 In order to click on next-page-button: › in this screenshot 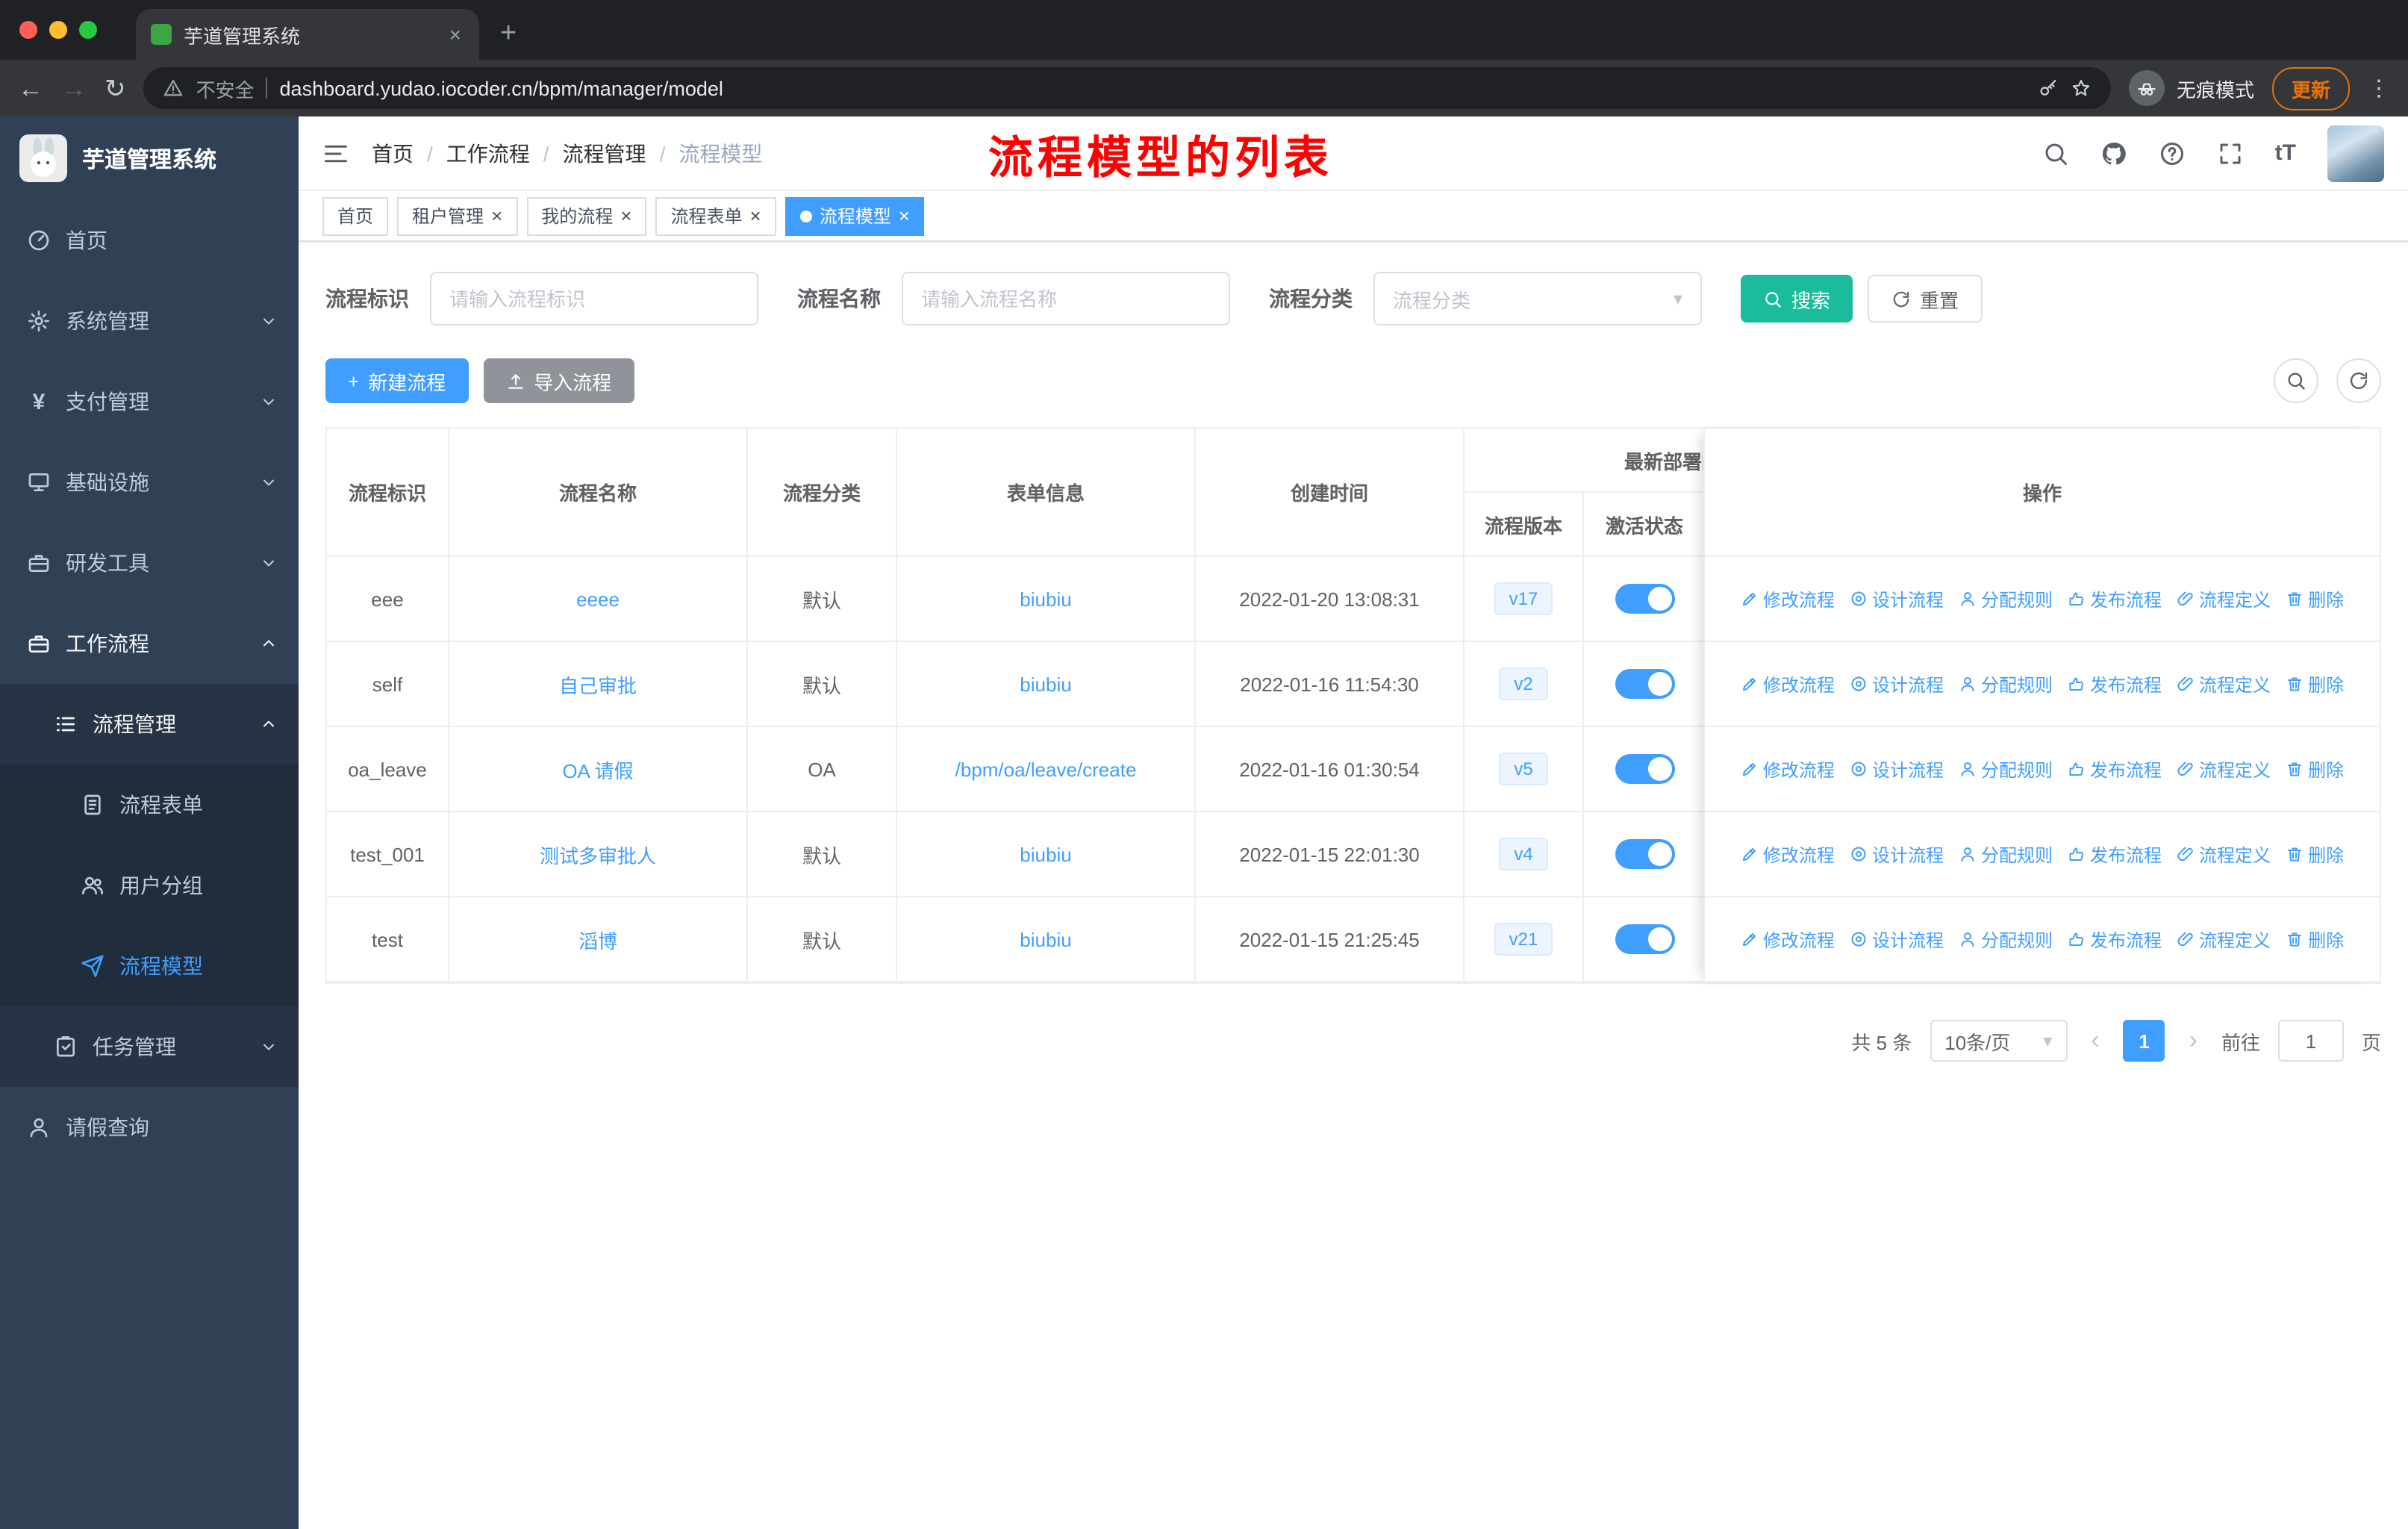, I will do `click(2193, 1041)`.